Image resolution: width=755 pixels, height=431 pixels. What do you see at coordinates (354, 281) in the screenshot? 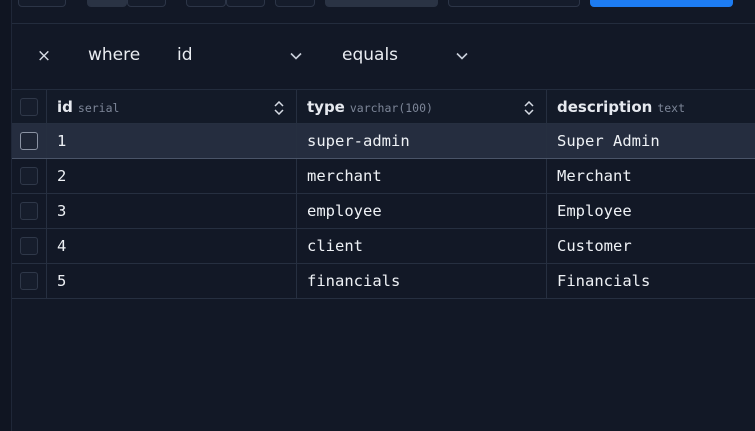
I see `cell-value: financials` at bounding box center [354, 281].